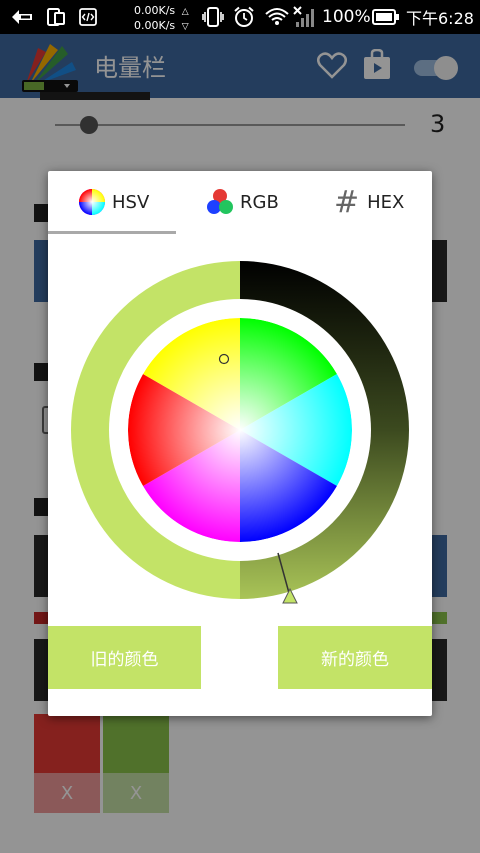 This screenshot has height=853, width=480. I want to click on signal-no-service-icon, so click(305, 17).